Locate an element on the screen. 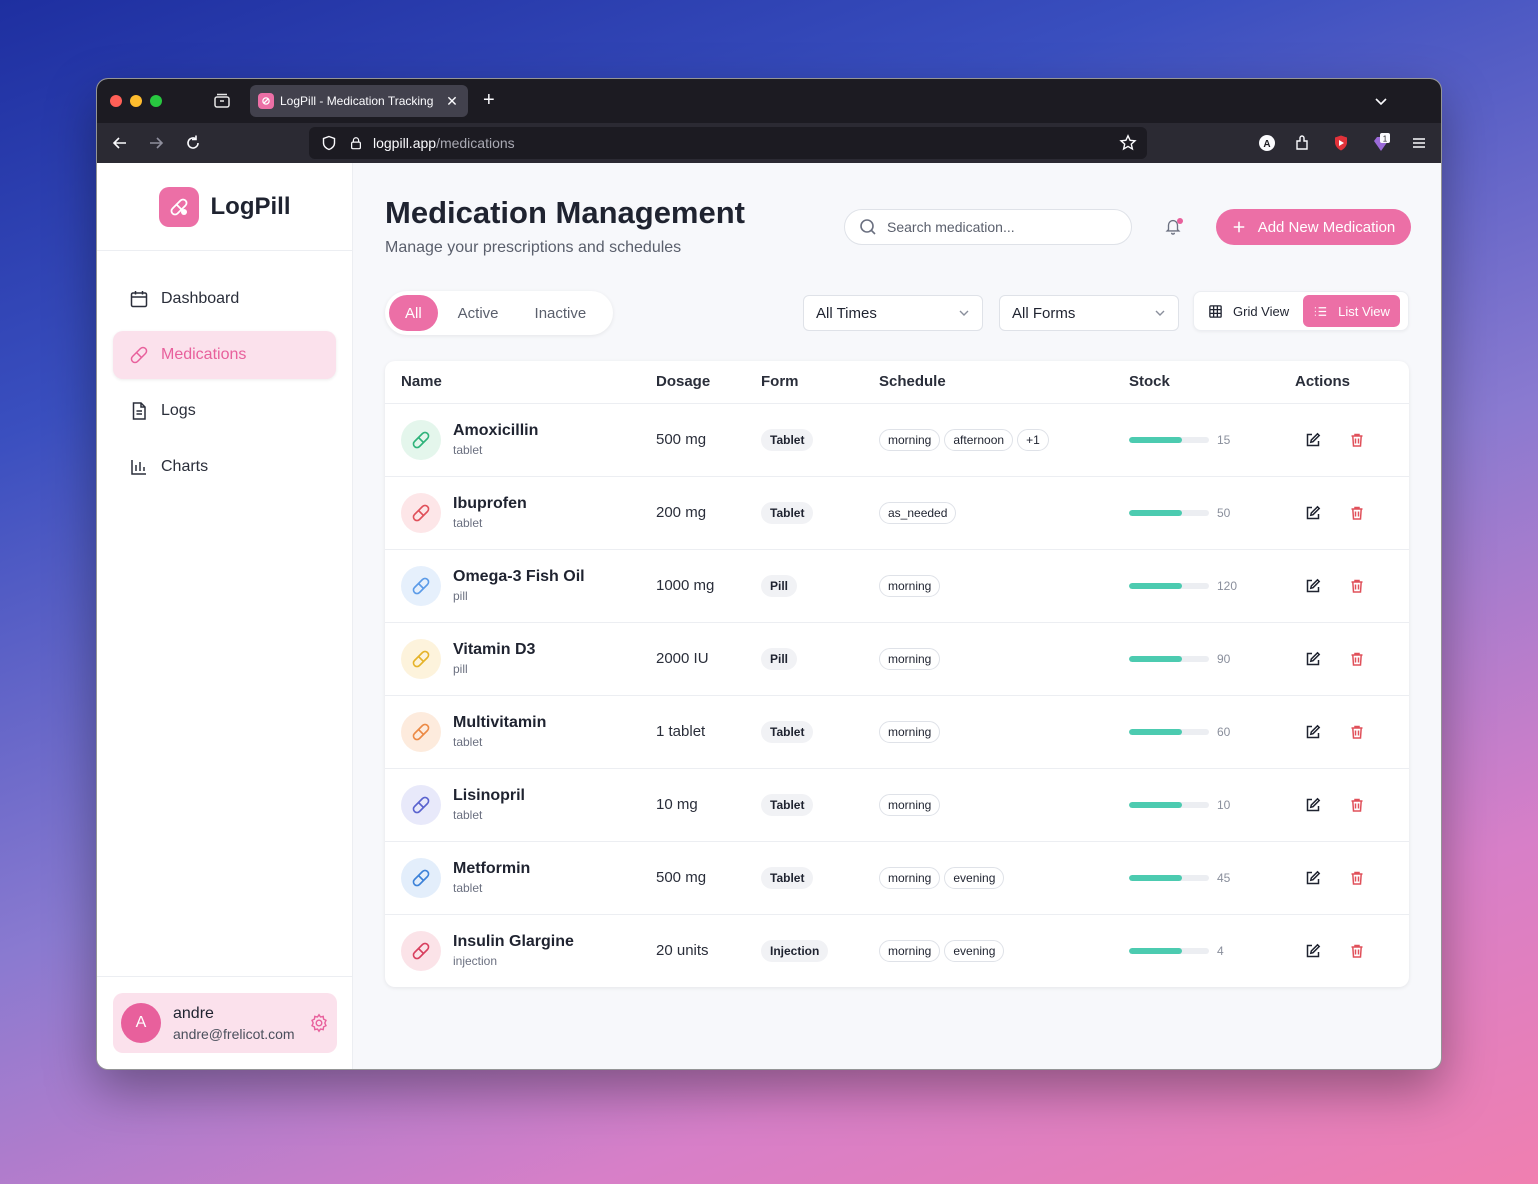 The height and width of the screenshot is (1184, 1538). brand-name: LogPill is located at coordinates (250, 206).